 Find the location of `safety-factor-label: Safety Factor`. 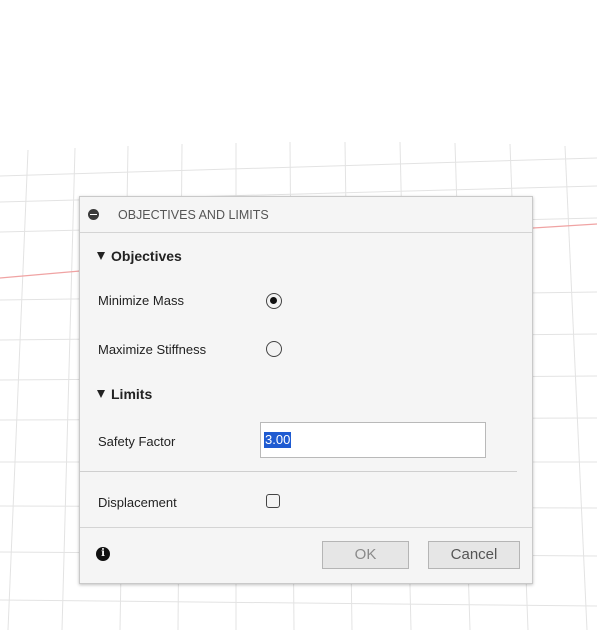

safety-factor-label: Safety Factor is located at coordinates (137, 441).